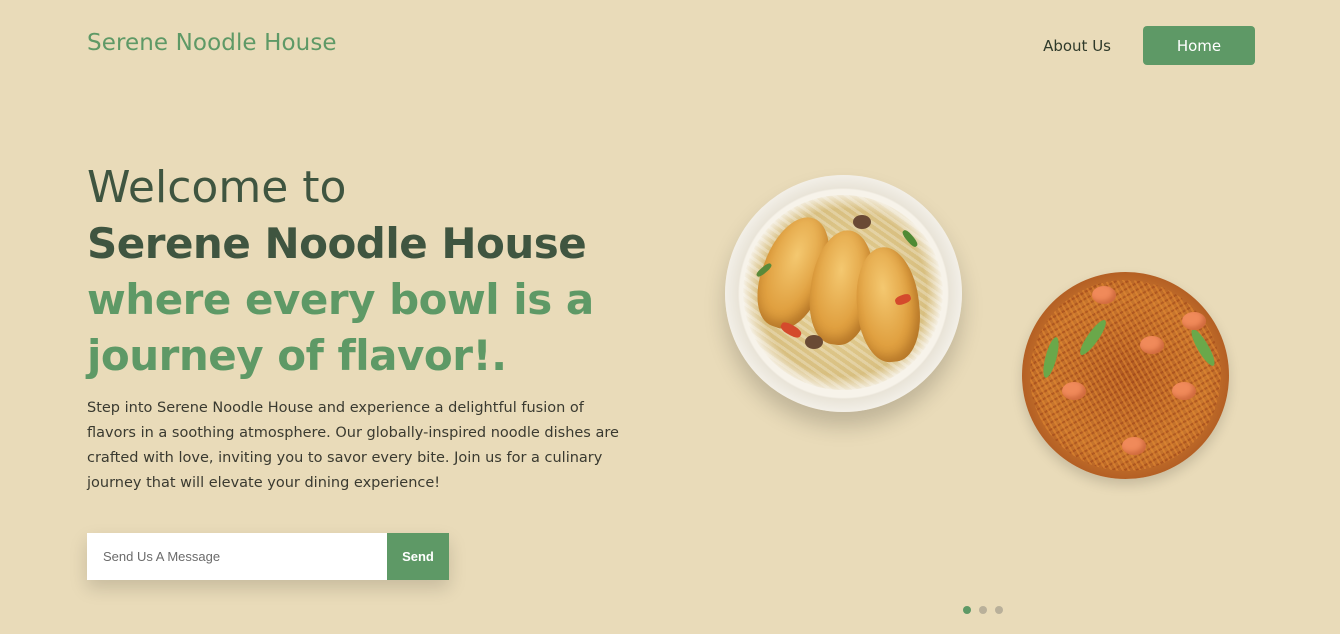 Image resolution: width=1340 pixels, height=634 pixels. What do you see at coordinates (237, 556) in the screenshot?
I see `message-input` at bounding box center [237, 556].